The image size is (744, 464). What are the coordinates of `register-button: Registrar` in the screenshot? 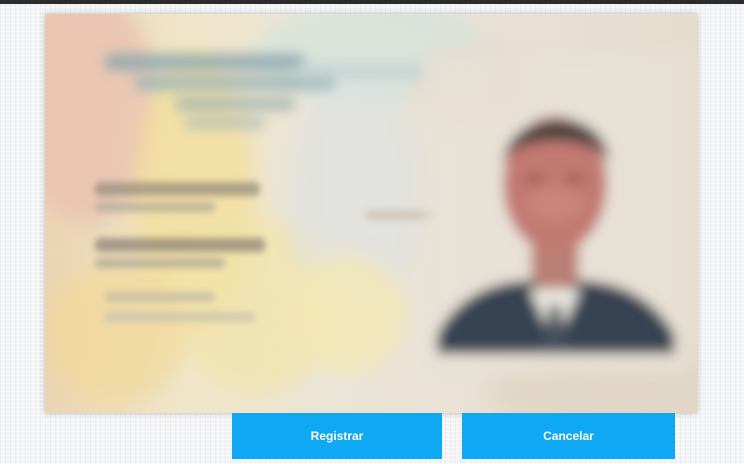 It's located at (337, 436).